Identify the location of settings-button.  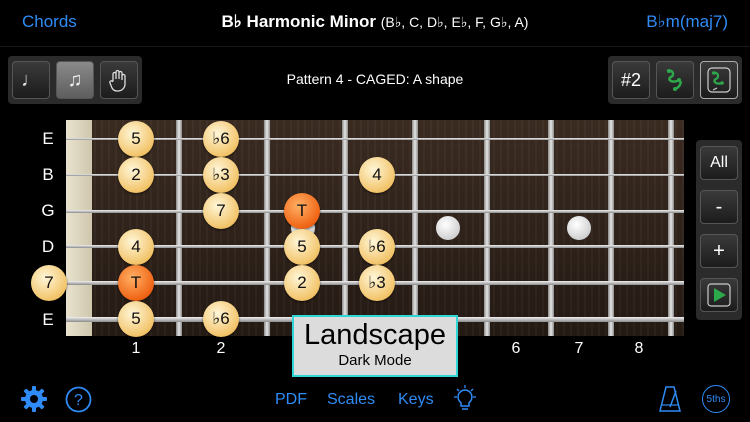
(34, 401).